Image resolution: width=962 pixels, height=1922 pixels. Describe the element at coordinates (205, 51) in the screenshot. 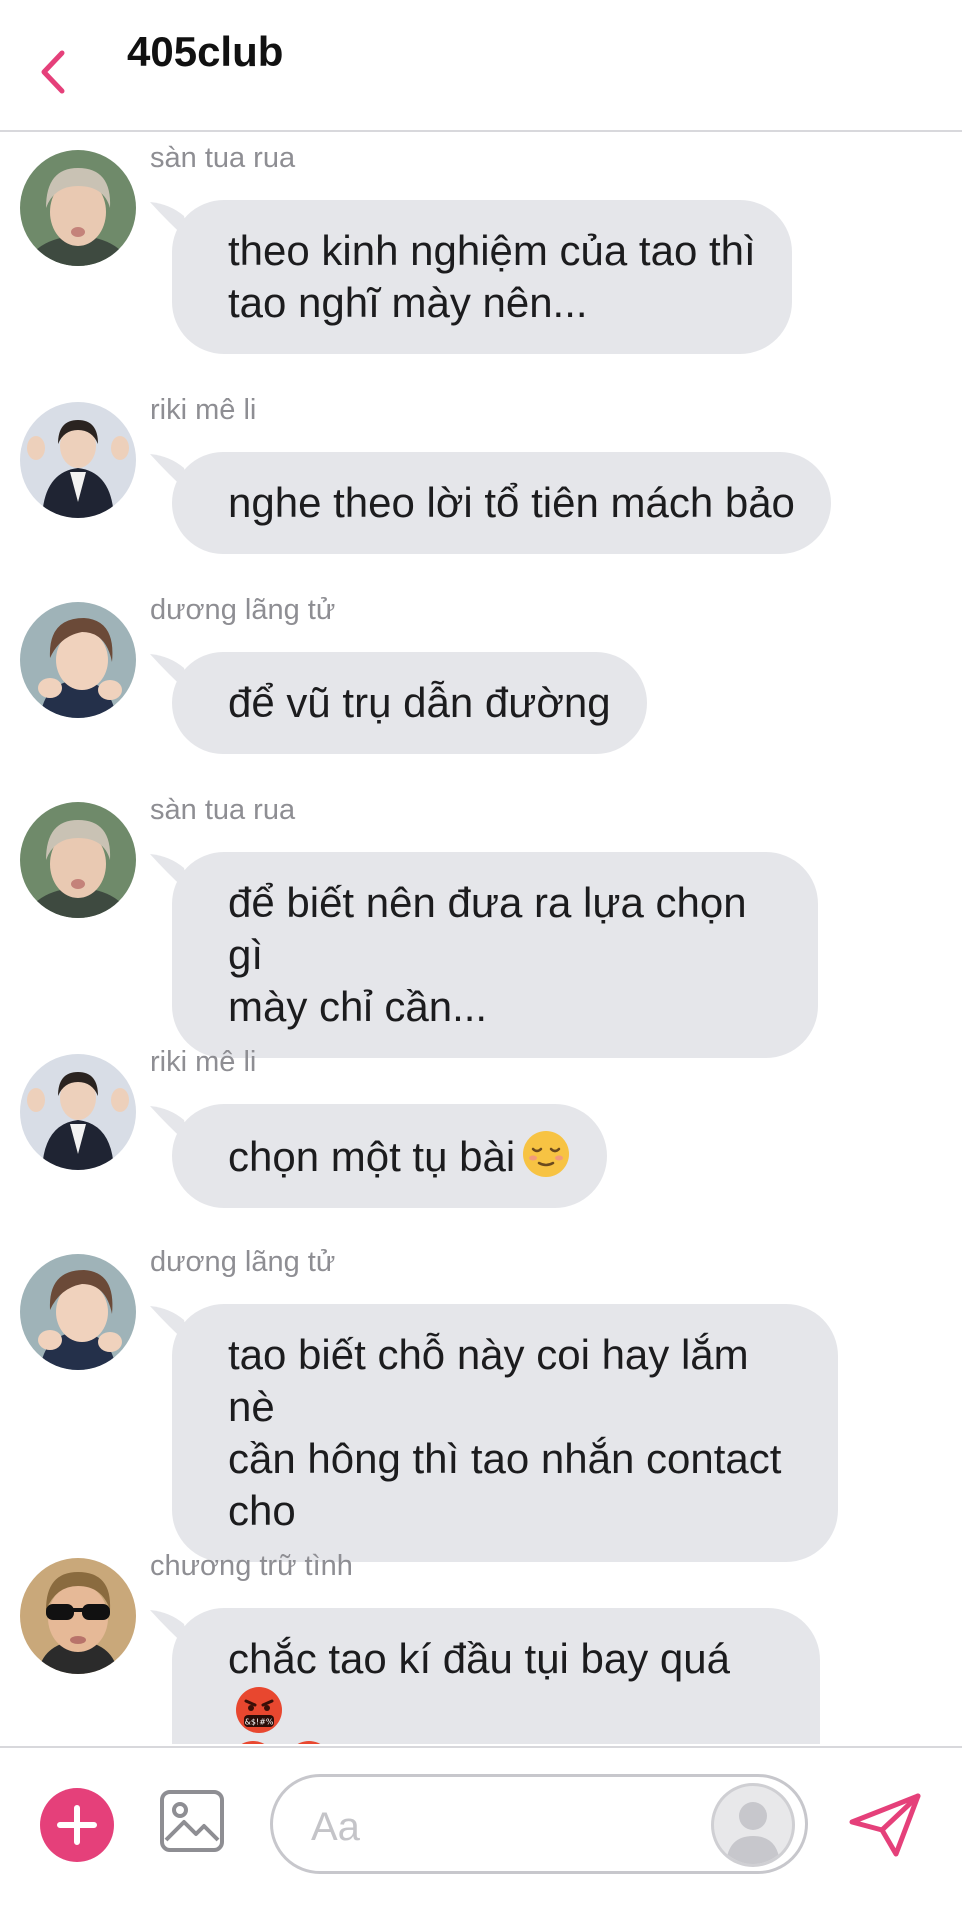

I see `chat-title: 405club` at that location.